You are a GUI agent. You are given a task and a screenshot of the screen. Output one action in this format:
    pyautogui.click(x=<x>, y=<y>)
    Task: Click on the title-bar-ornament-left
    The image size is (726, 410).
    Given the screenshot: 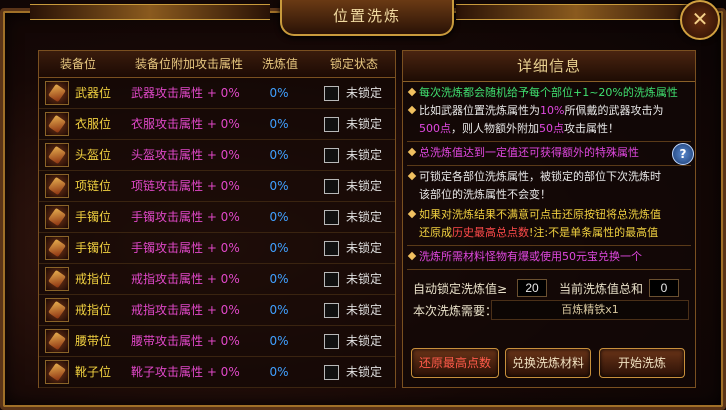 What is the action you would take?
    pyautogui.click(x=150, y=12)
    